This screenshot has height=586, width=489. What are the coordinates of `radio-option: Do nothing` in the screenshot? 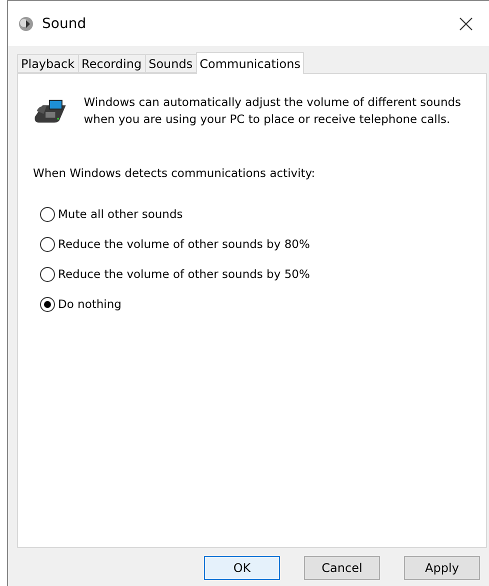 It's located at (255, 304).